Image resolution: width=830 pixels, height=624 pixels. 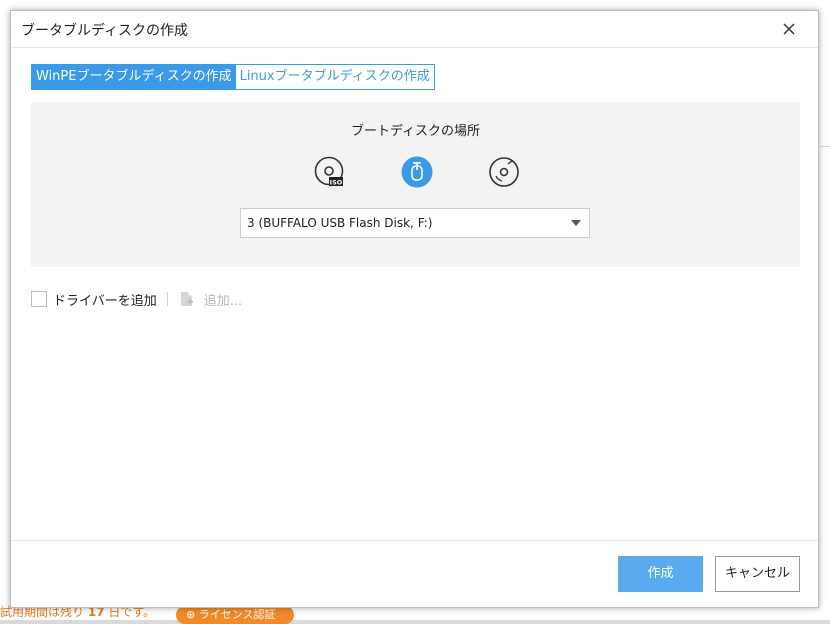 I want to click on add-file-icon, so click(x=186, y=299).